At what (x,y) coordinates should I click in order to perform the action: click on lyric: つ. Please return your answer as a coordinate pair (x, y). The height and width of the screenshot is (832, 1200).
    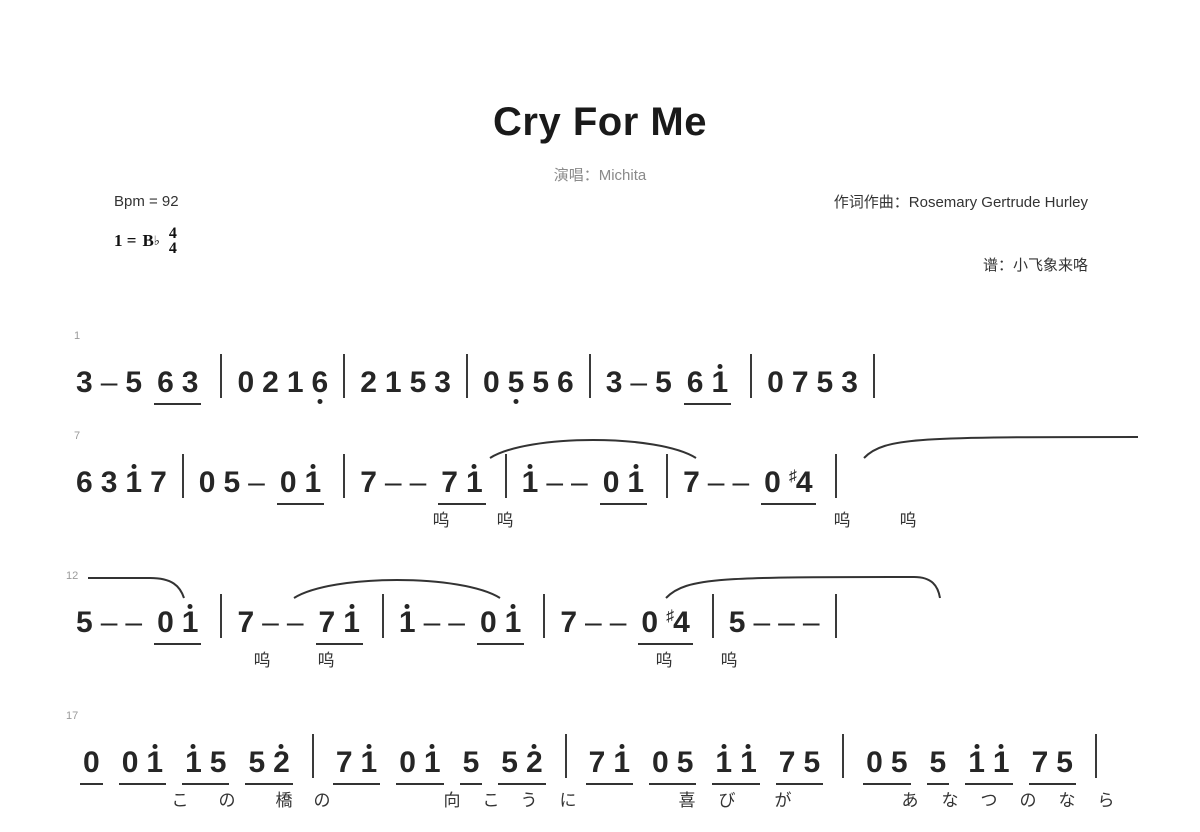
    Looking at the image, I should click on (989, 800).